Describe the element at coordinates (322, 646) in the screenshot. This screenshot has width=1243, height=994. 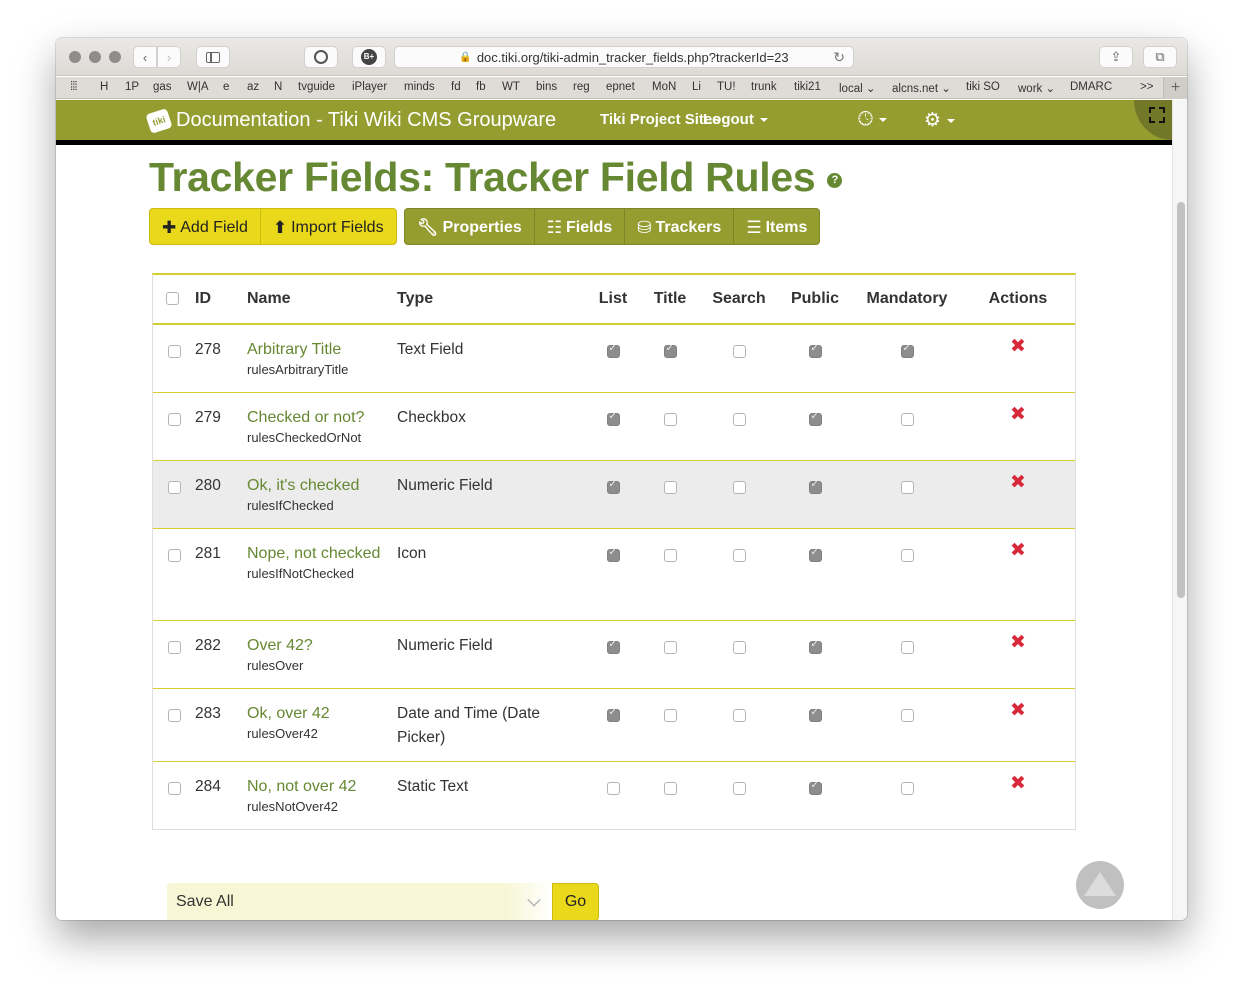
I see `field-name-link: Over 42?` at that location.